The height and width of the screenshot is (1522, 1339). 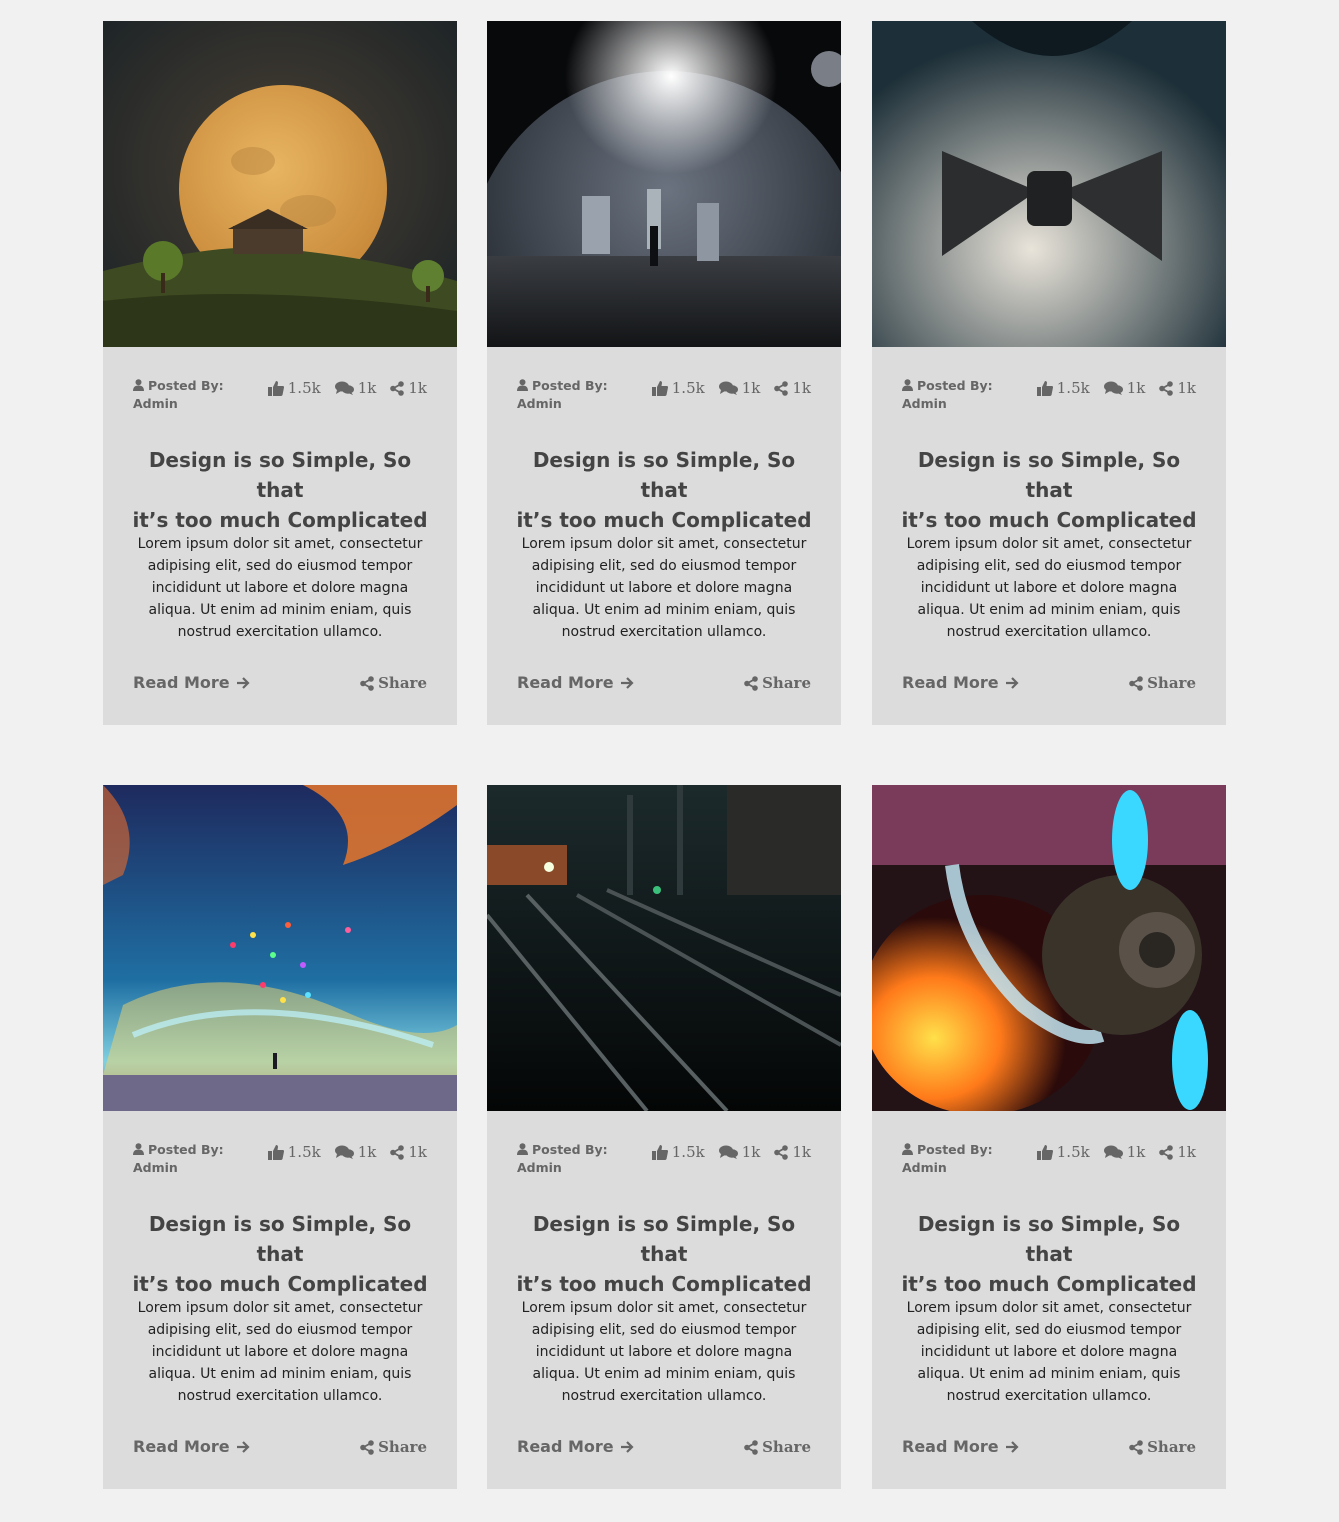 I want to click on bow-tie-man-image, so click(x=1049, y=184).